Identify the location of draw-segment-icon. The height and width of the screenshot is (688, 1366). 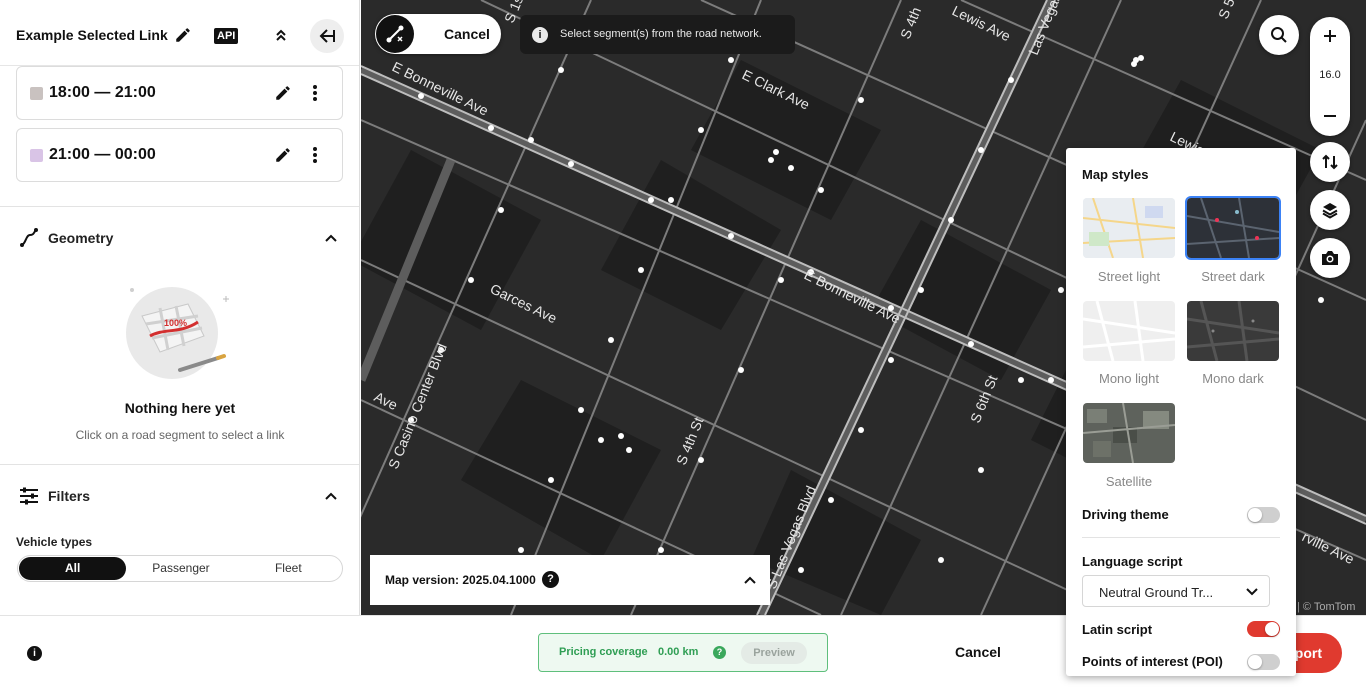
(395, 34).